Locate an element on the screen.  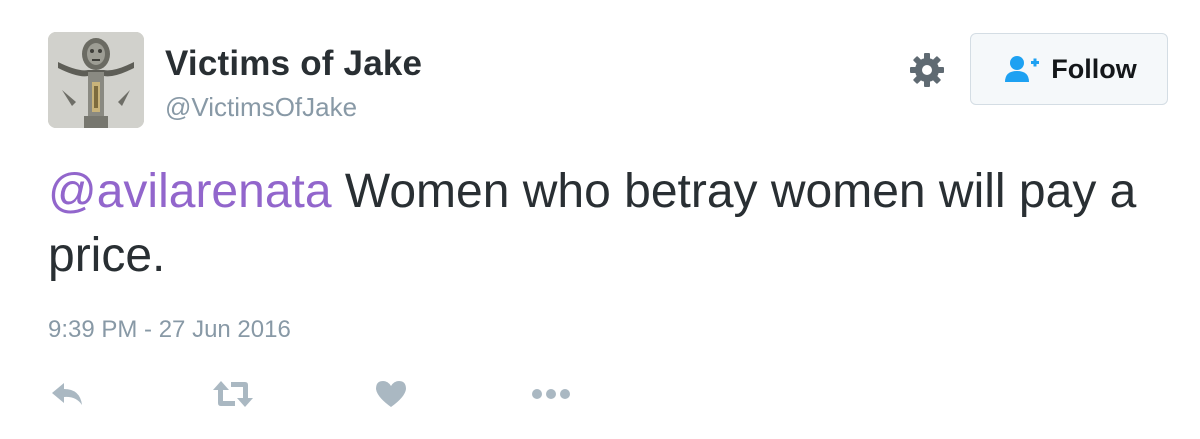
add-user-icon is located at coordinates (1022, 69).